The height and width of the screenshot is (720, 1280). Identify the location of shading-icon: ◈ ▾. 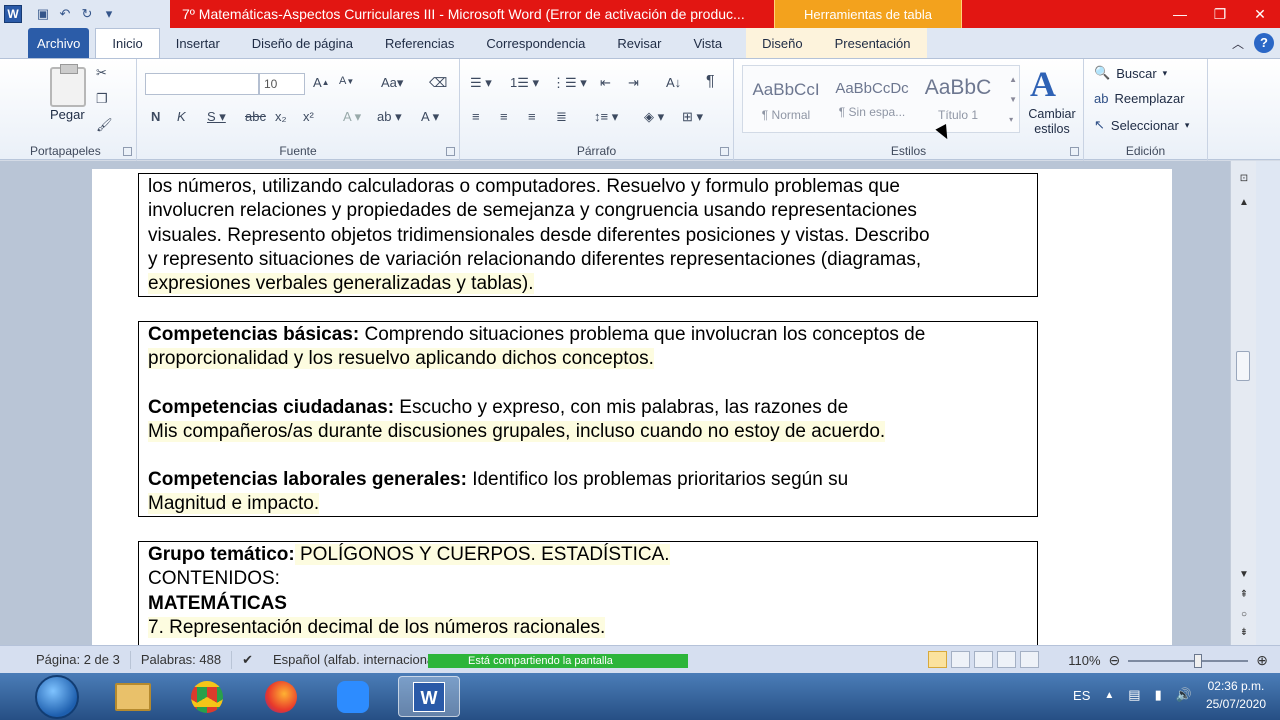
(654, 117).